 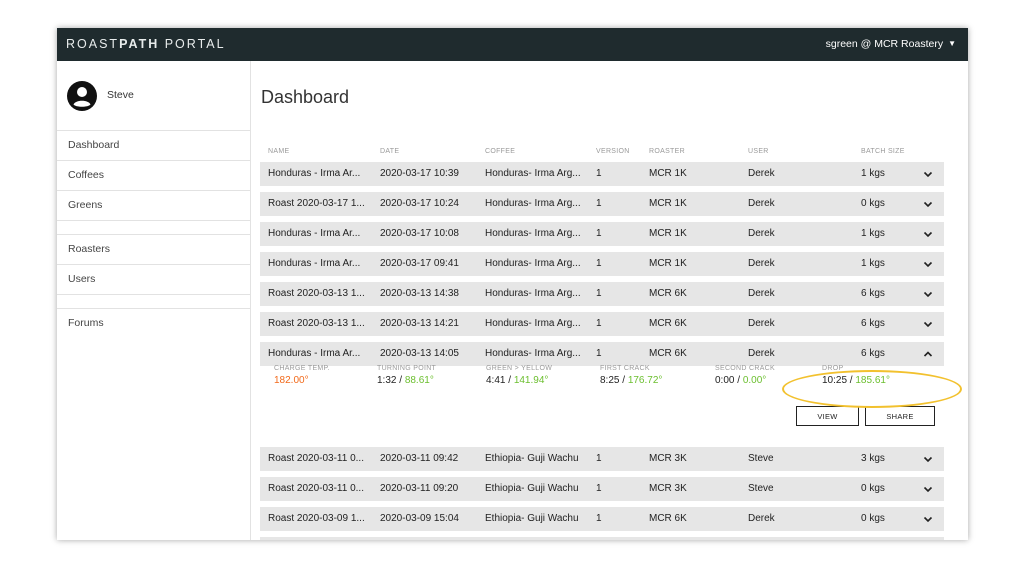 I want to click on user-menu-label: sgreen @ MCR Roastery, so click(x=884, y=44).